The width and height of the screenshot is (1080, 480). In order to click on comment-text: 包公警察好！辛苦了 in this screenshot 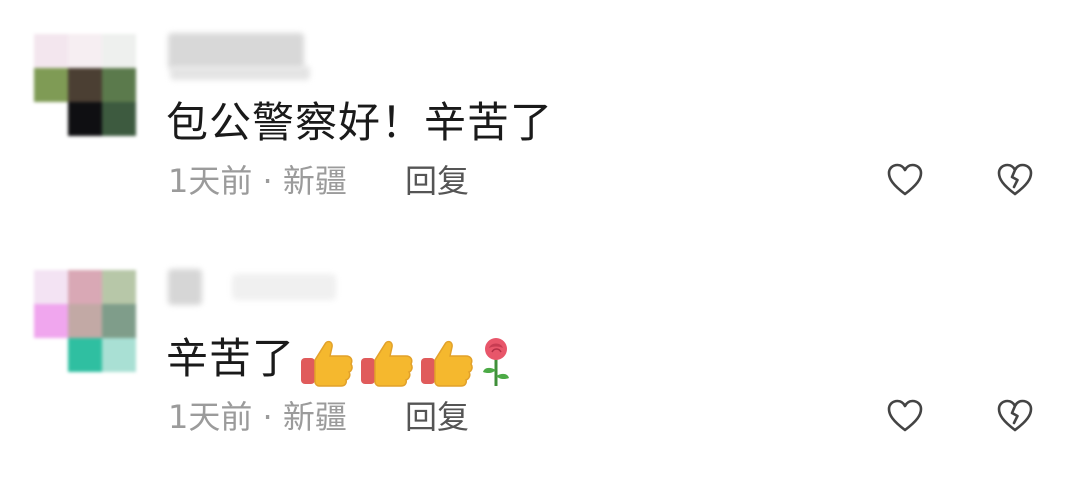, I will do `click(360, 122)`.